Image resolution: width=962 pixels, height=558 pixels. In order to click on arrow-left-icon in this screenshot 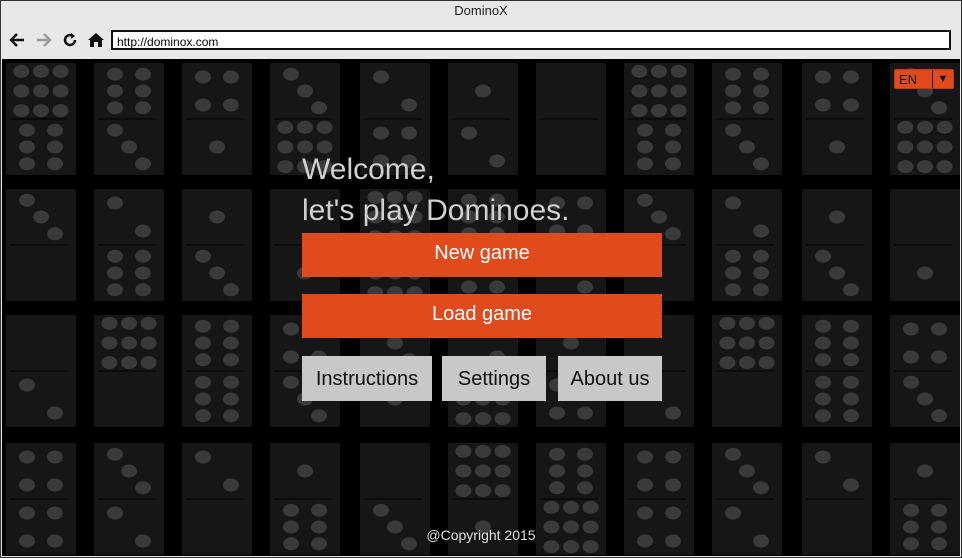, I will do `click(16, 40)`.